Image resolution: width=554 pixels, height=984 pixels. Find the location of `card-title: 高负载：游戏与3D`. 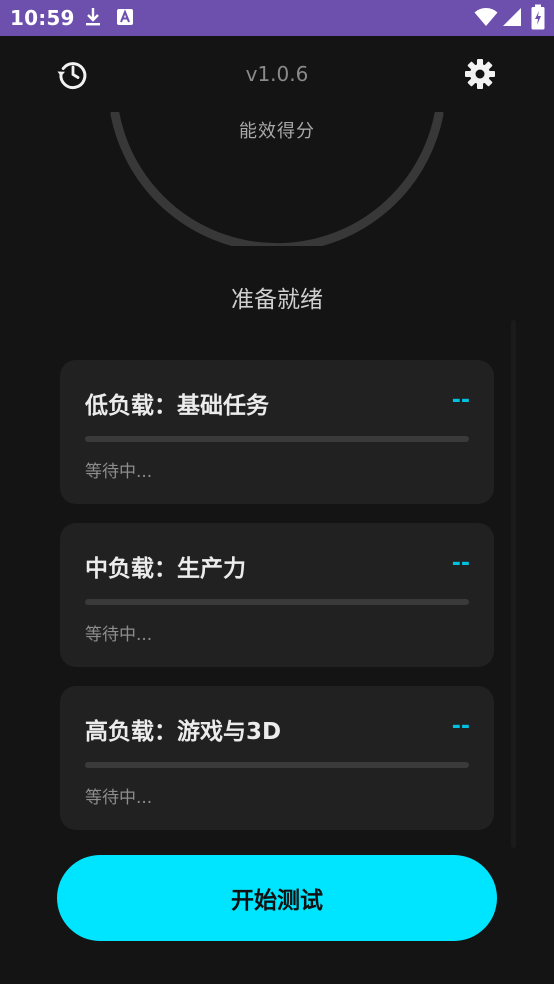

card-title: 高负载：游戏与3D is located at coordinates (183, 732).